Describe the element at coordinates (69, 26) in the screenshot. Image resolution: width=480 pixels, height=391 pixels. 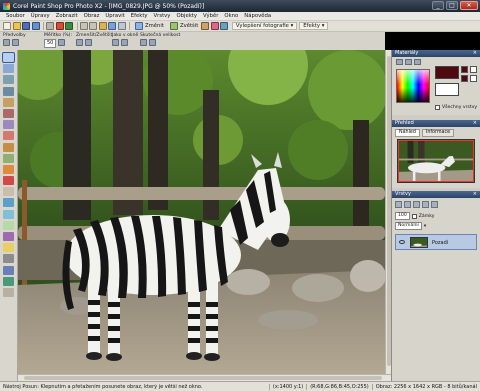
I see `redo-icon` at that location.